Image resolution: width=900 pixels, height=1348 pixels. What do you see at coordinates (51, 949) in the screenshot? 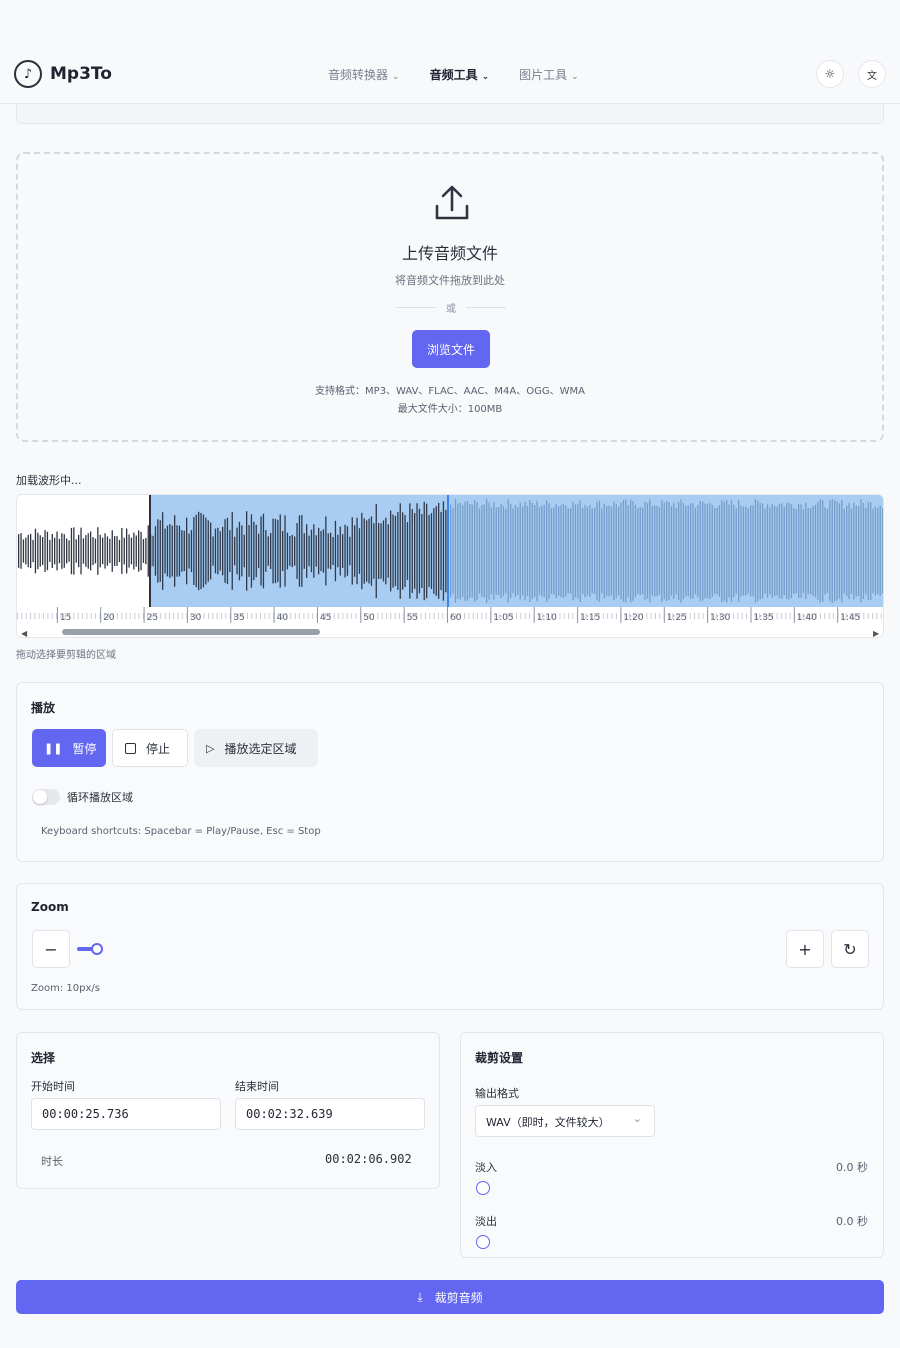
I see `zoom-out-button: −` at bounding box center [51, 949].